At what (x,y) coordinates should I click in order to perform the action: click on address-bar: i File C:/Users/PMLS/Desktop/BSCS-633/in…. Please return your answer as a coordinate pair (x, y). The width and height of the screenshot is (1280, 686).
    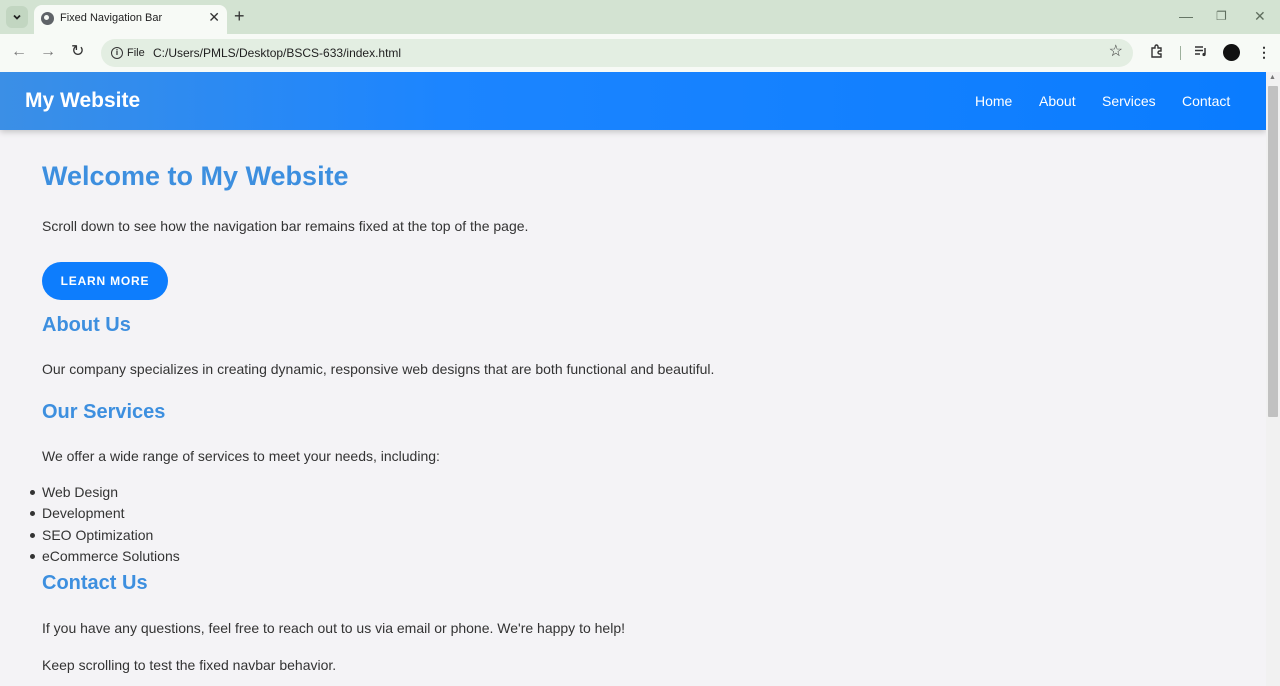
    Looking at the image, I should click on (617, 53).